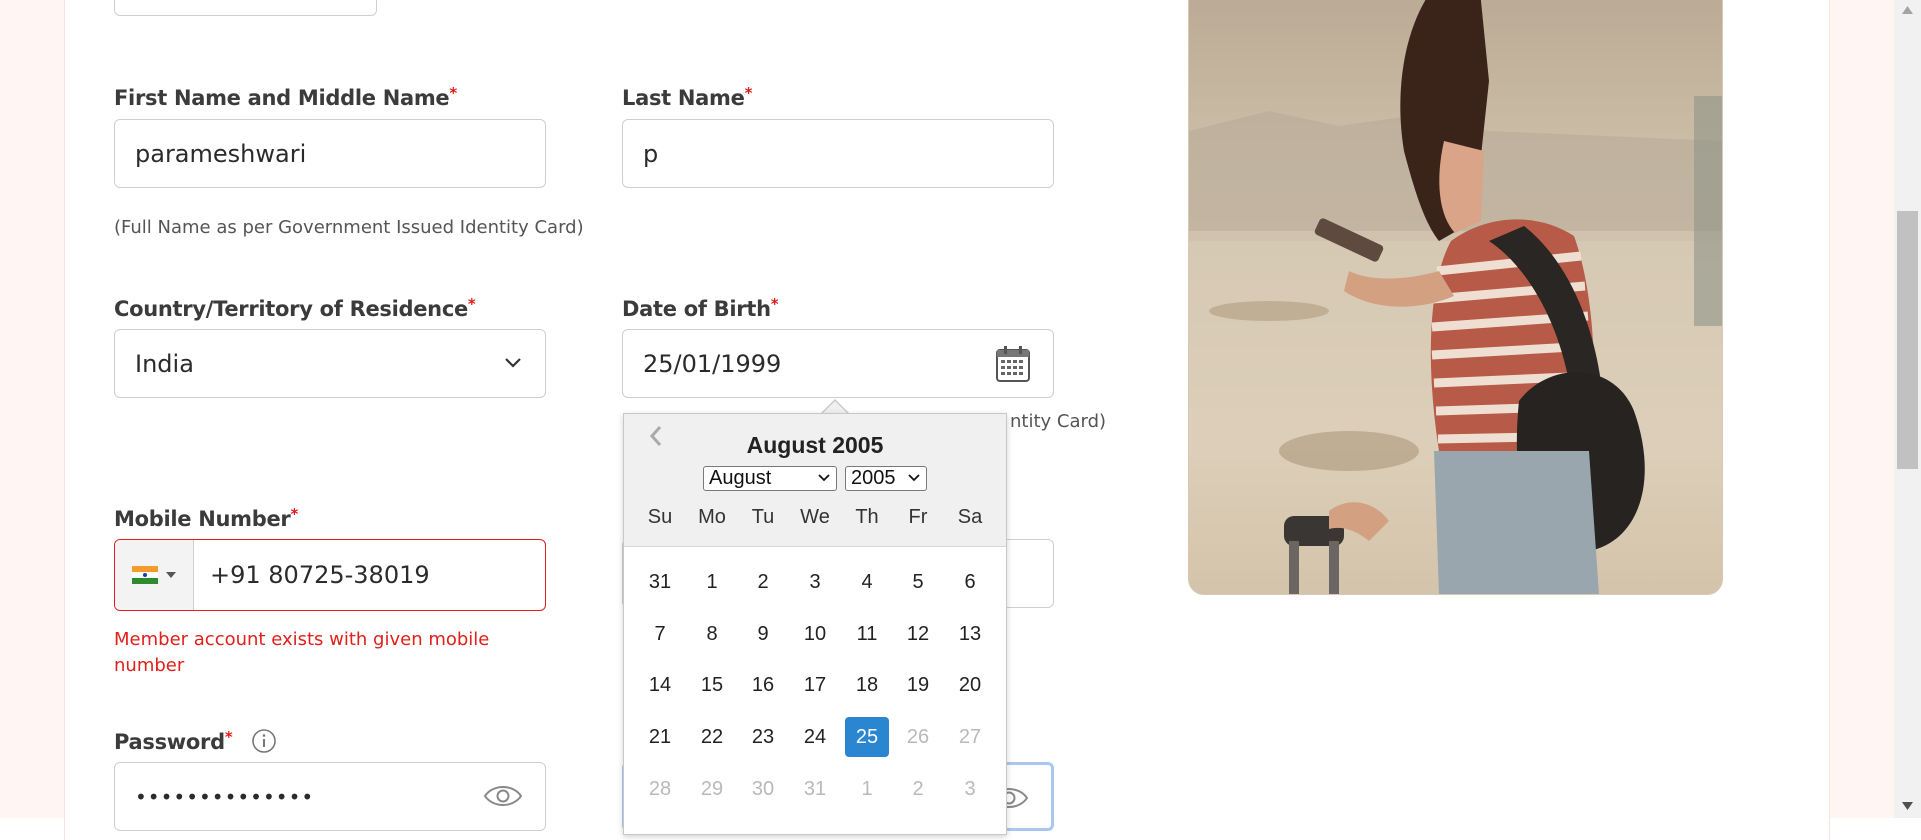 Image resolution: width=1921 pixels, height=840 pixels. What do you see at coordinates (763, 737) in the screenshot?
I see `calendar-day: 23` at bounding box center [763, 737].